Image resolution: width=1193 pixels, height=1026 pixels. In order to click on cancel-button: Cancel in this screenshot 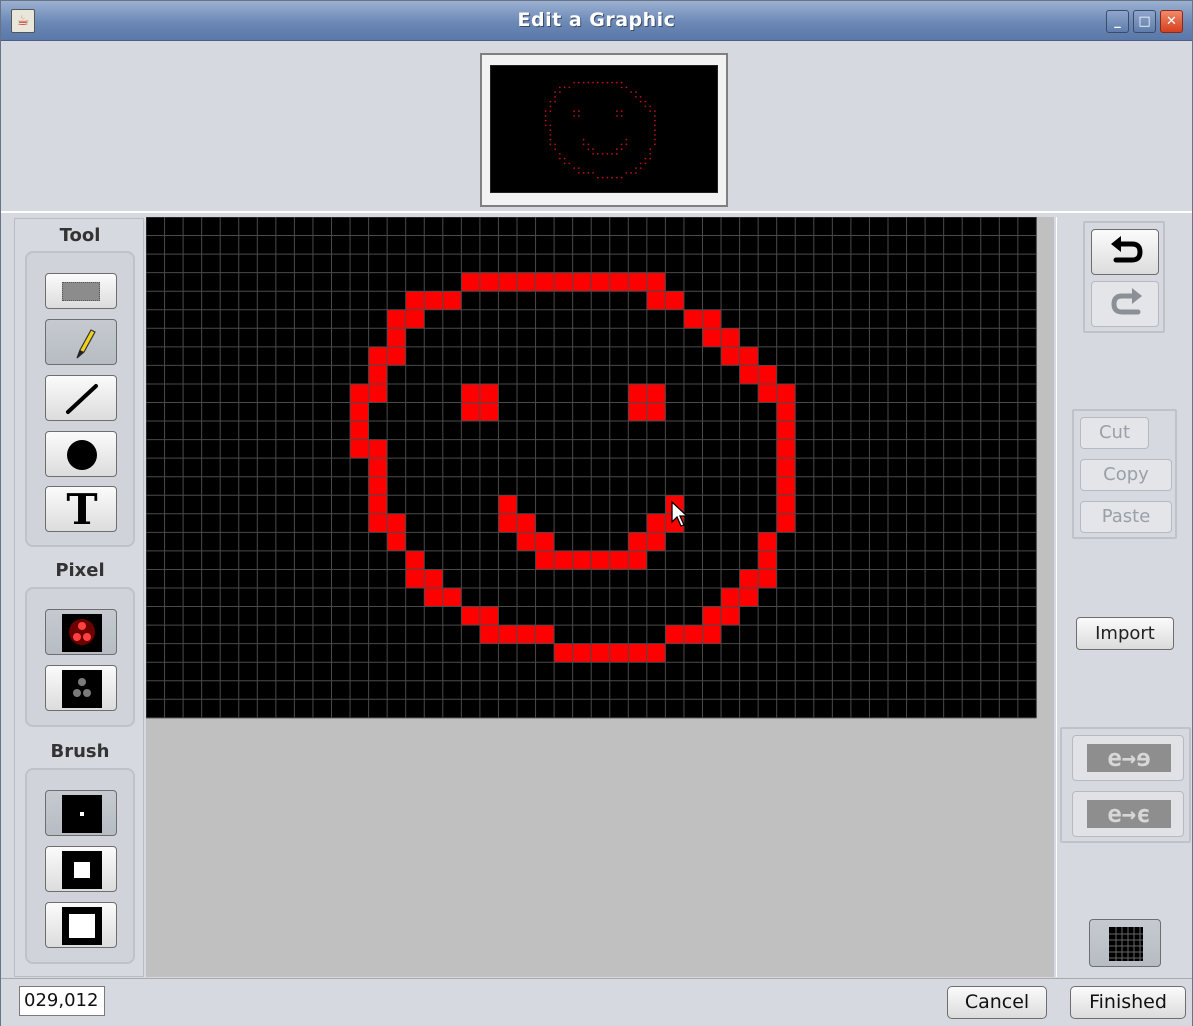, I will do `click(997, 1002)`.